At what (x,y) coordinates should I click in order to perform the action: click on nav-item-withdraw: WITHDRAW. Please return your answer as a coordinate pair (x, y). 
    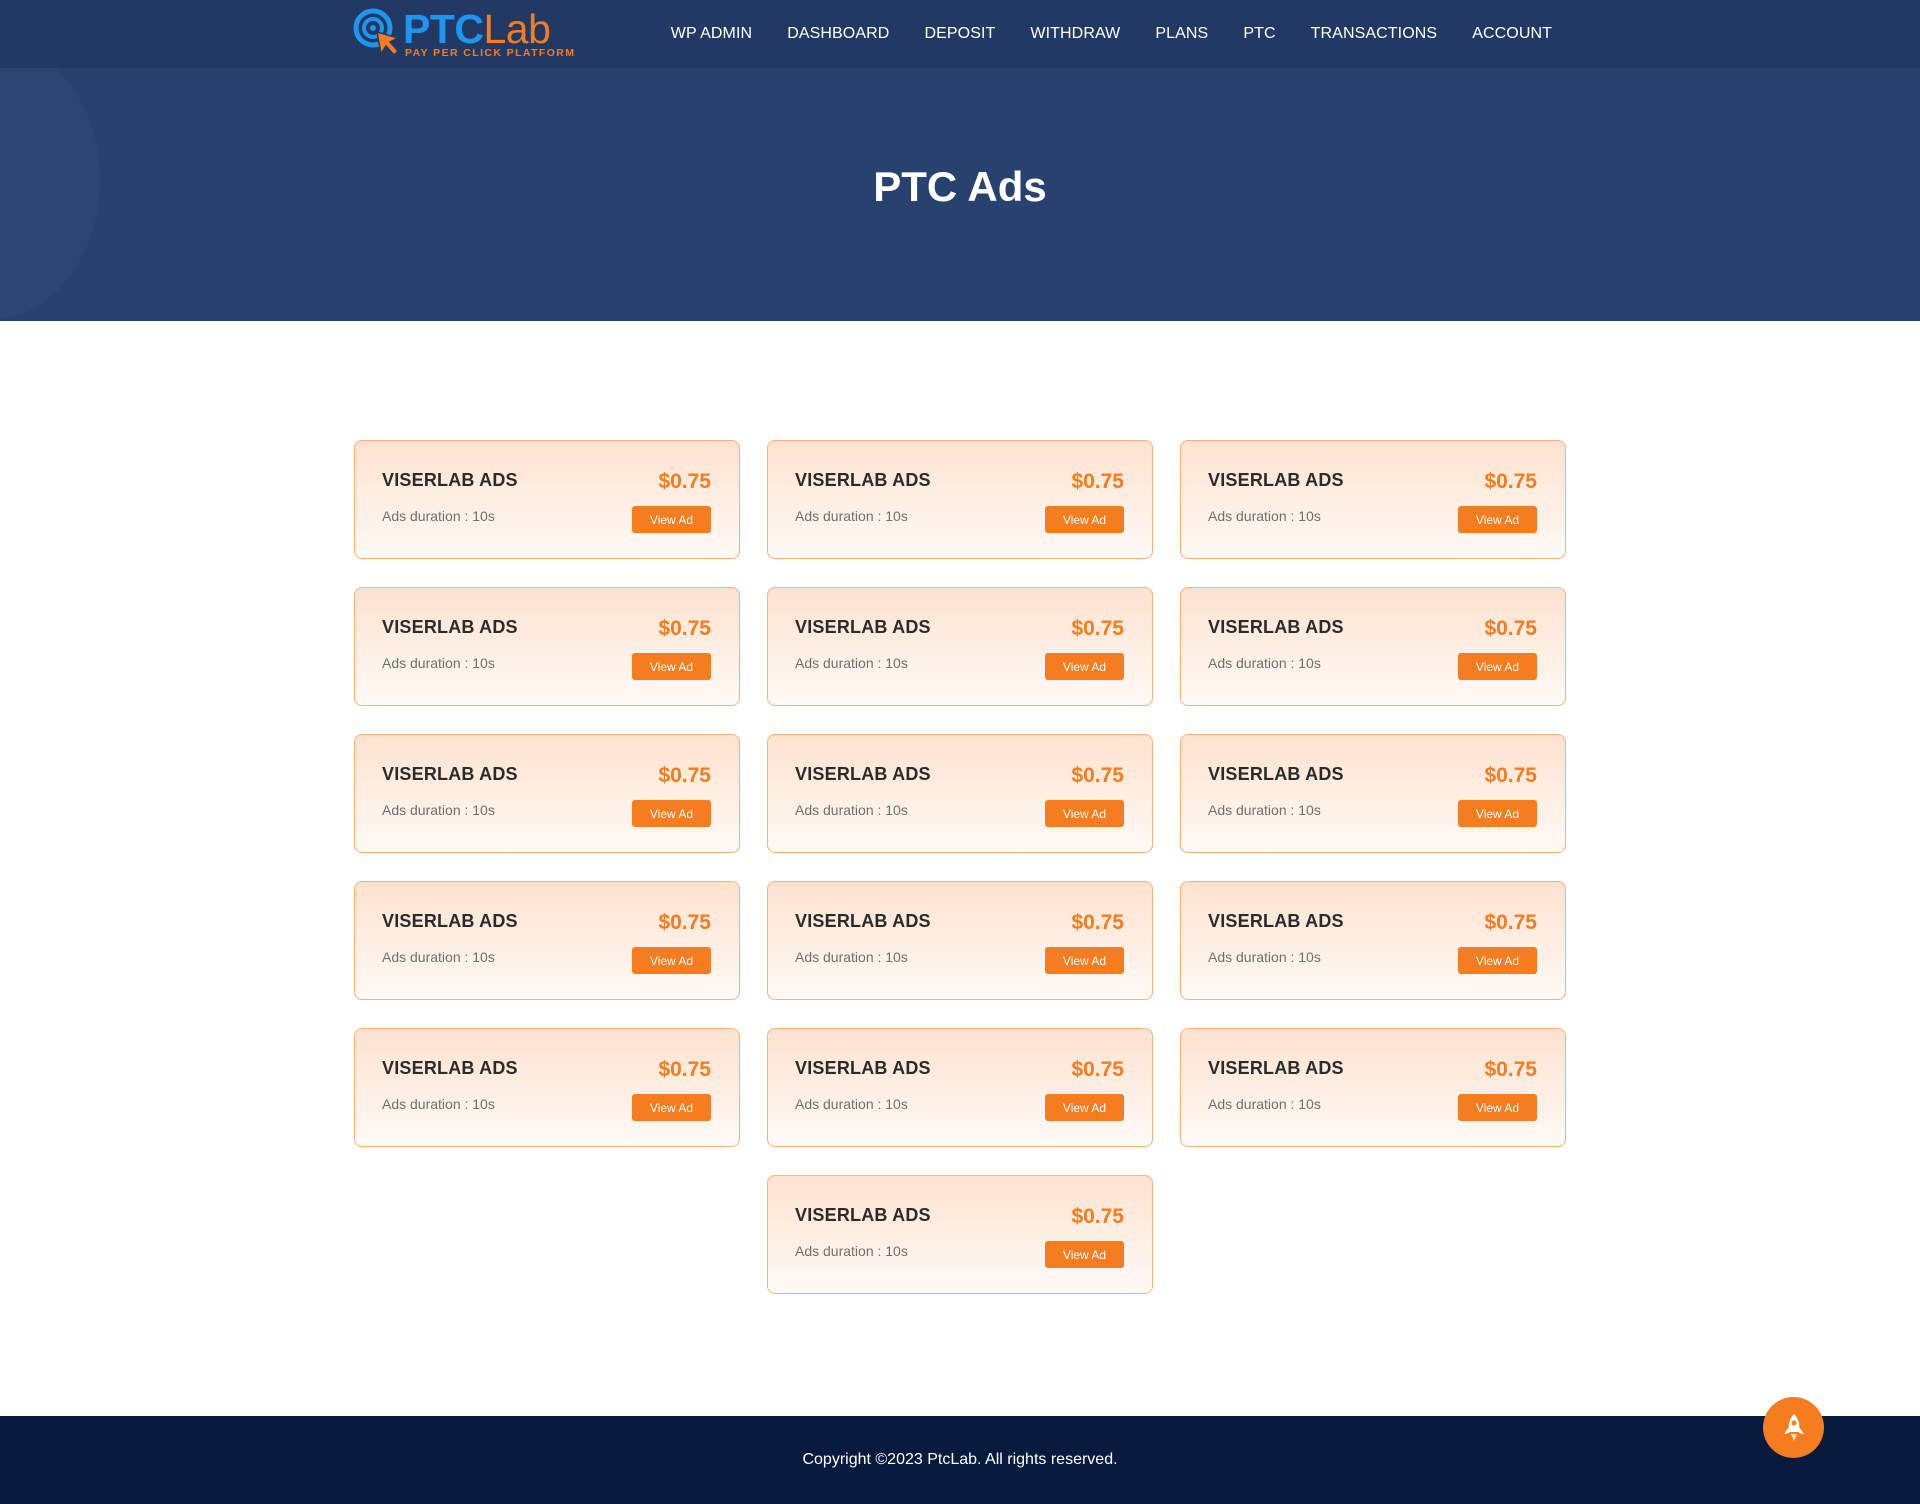
    Looking at the image, I should click on (1075, 34).